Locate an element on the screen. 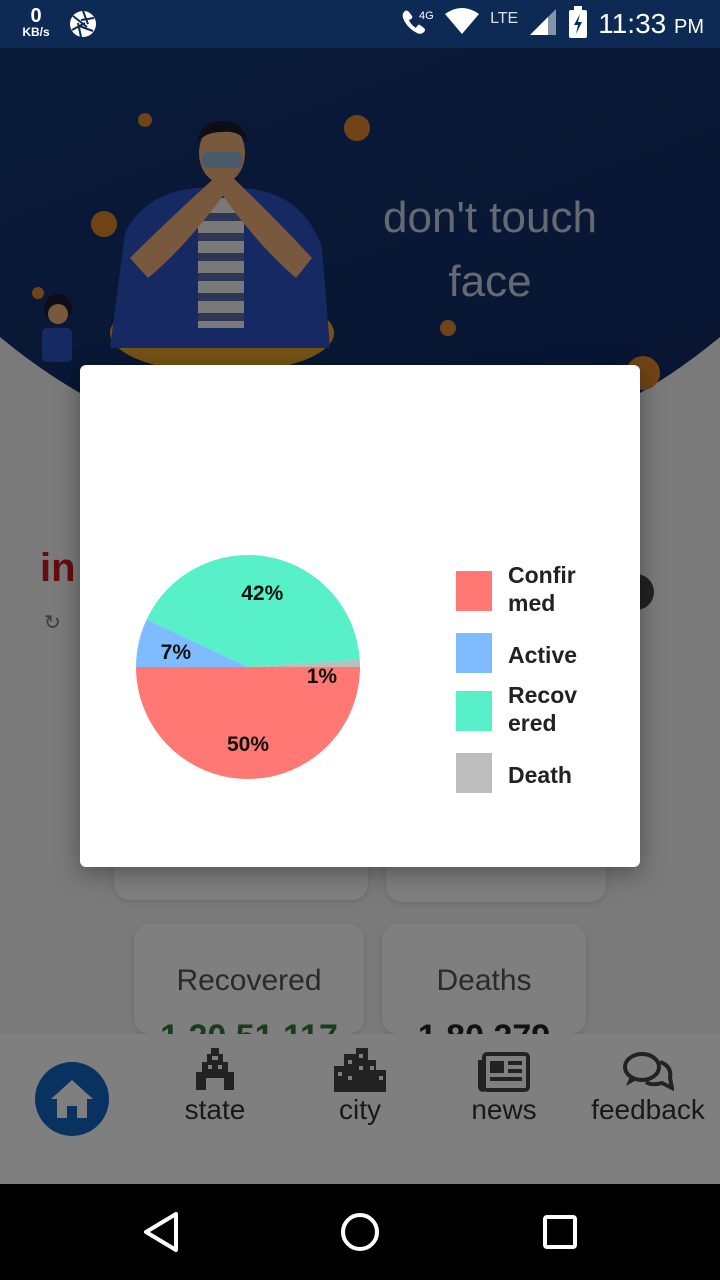 The image size is (720, 1280). pie-label-confirmed: 50% is located at coordinates (248, 744).